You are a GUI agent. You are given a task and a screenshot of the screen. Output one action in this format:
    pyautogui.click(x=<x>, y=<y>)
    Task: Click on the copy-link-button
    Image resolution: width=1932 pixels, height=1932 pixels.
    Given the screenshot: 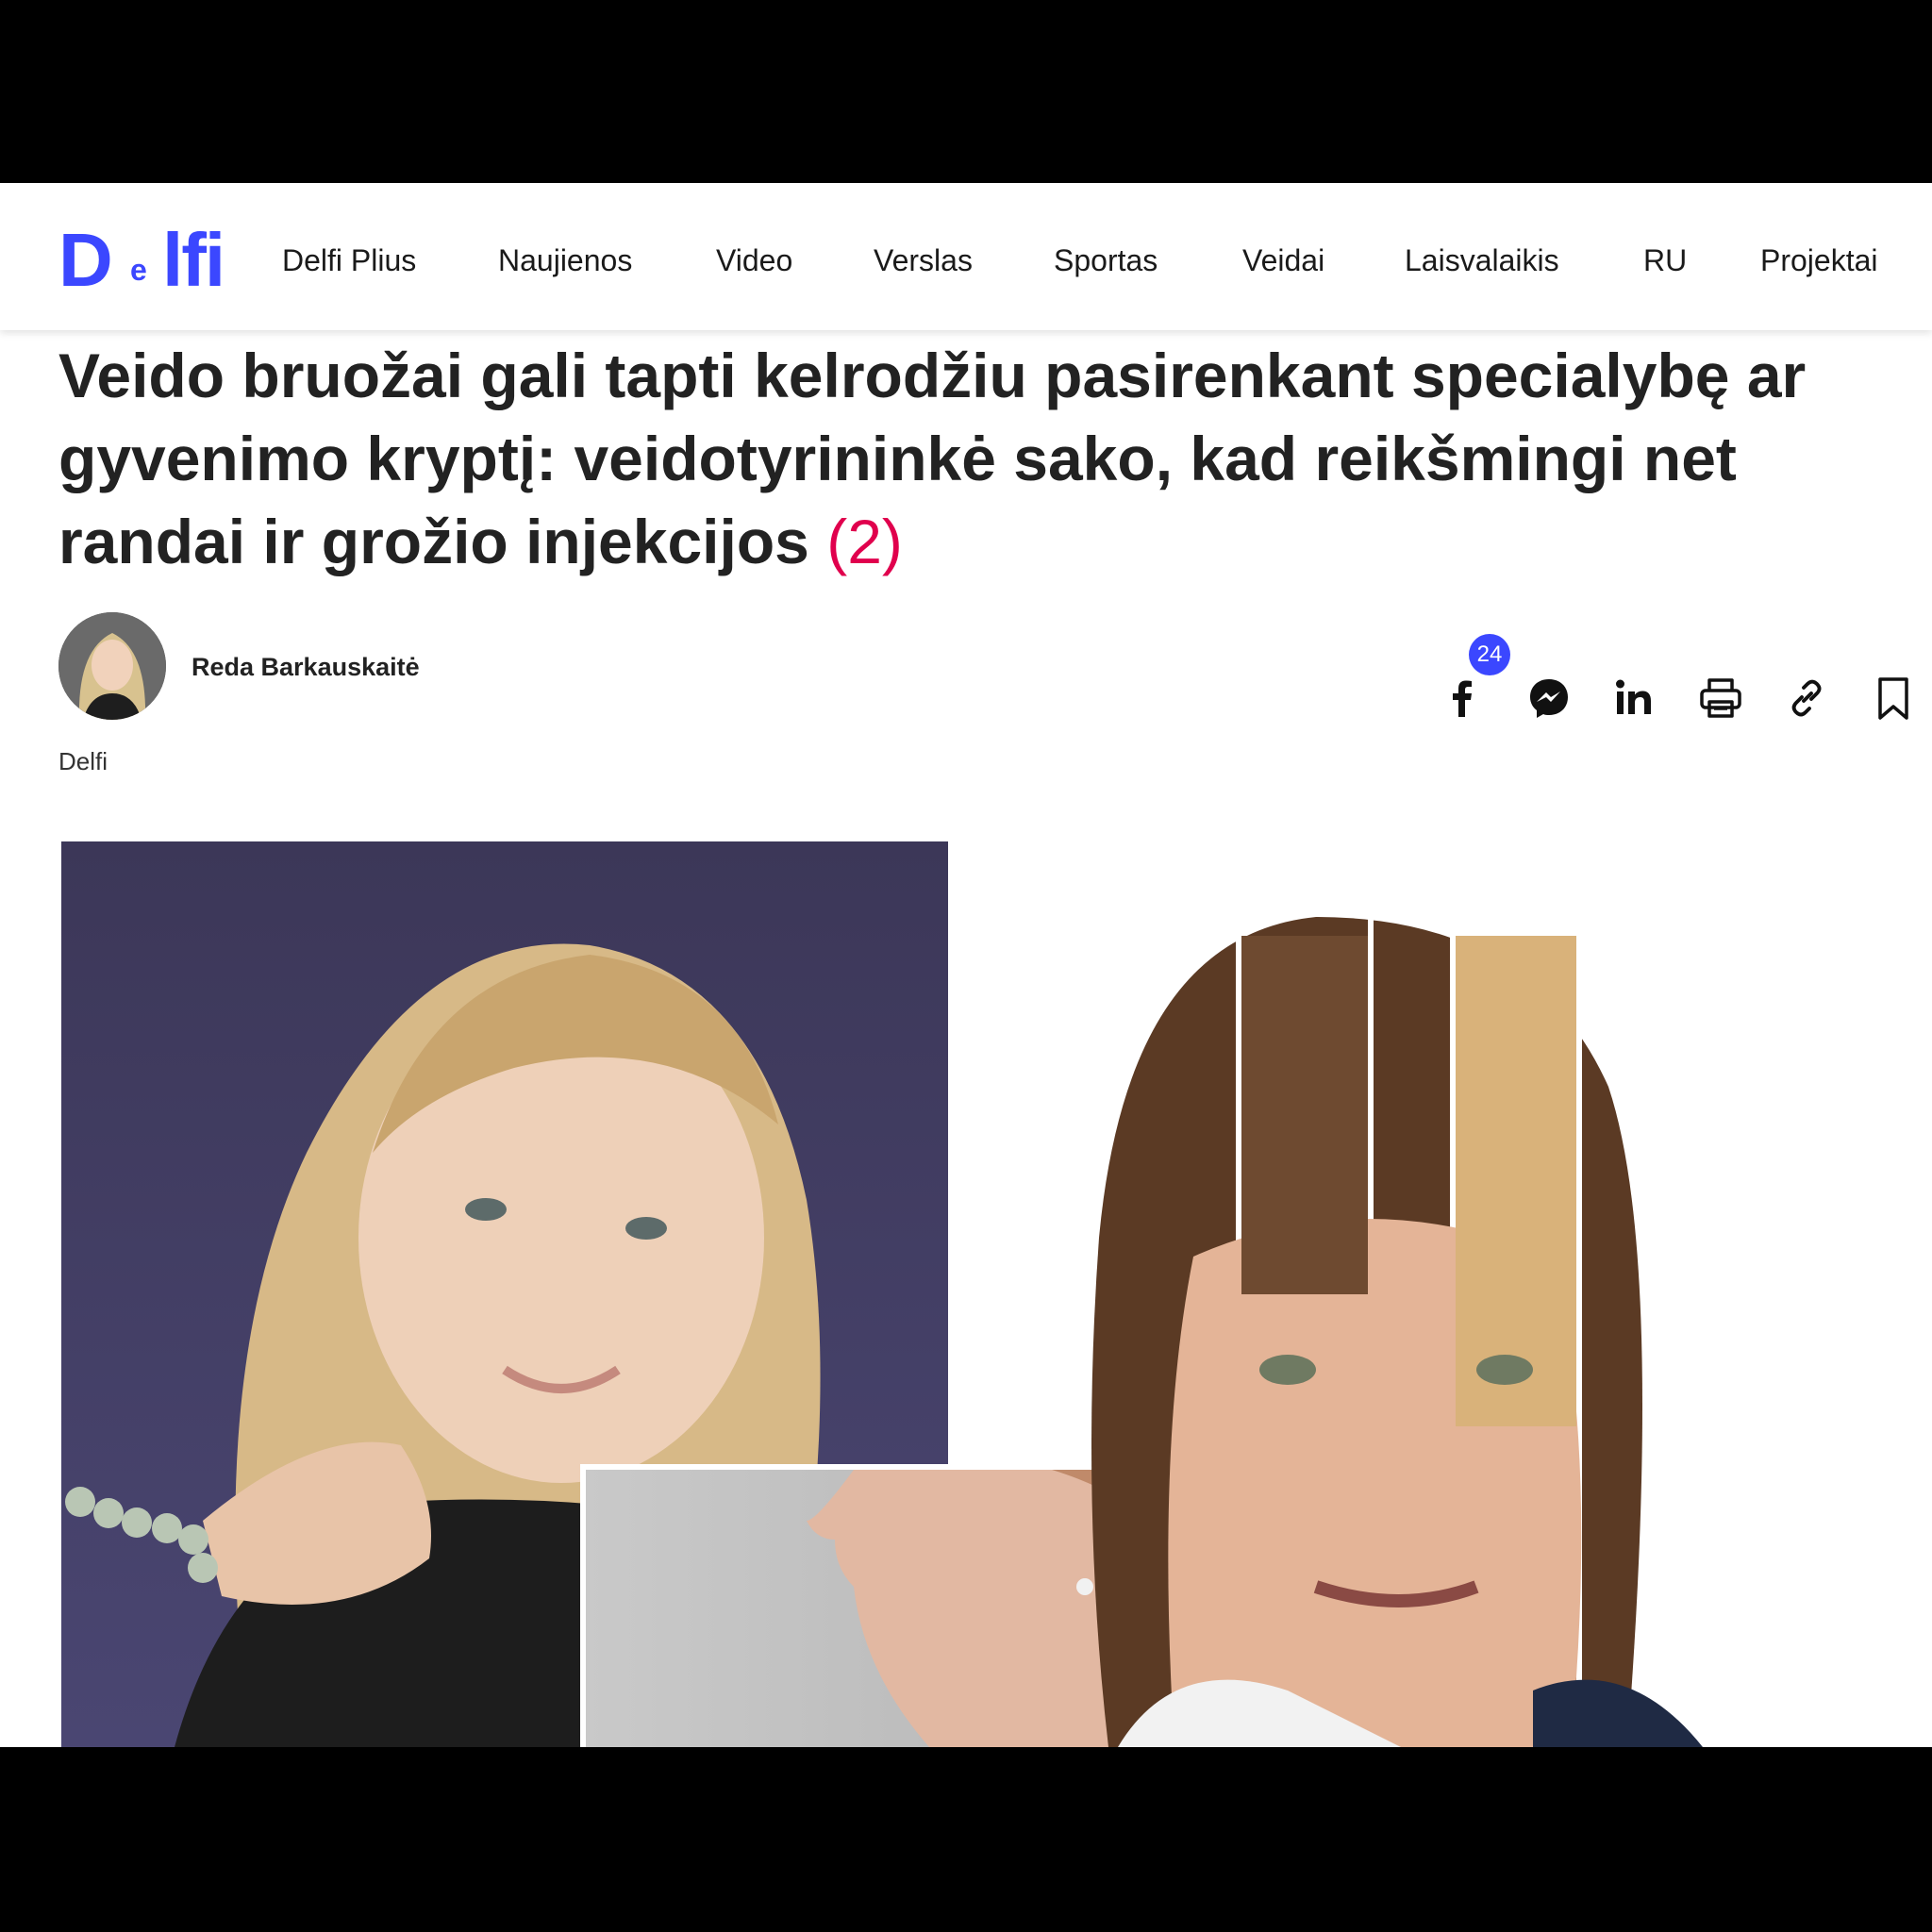 What is the action you would take?
    pyautogui.click(x=1807, y=698)
    